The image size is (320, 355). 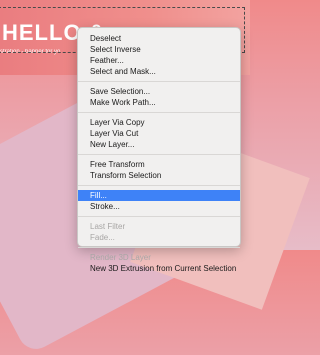 I want to click on menu-item-last-filter: Last Filter, so click(x=108, y=226).